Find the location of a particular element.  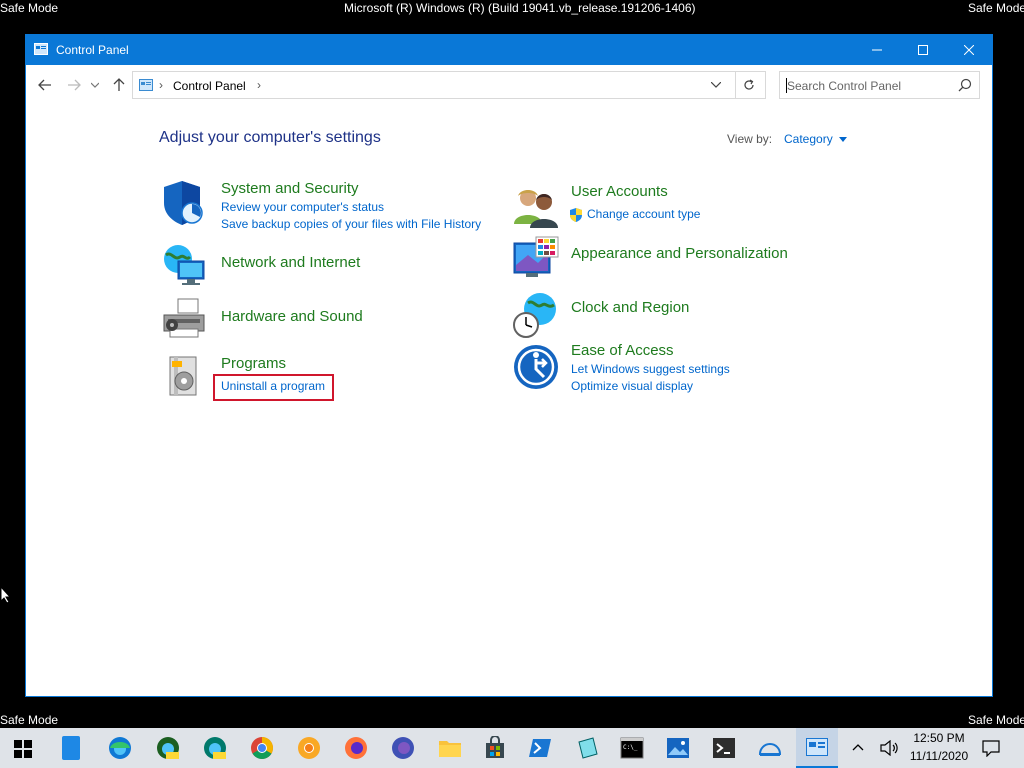

search-placeholder: Search Control Panel is located at coordinates (844, 86).